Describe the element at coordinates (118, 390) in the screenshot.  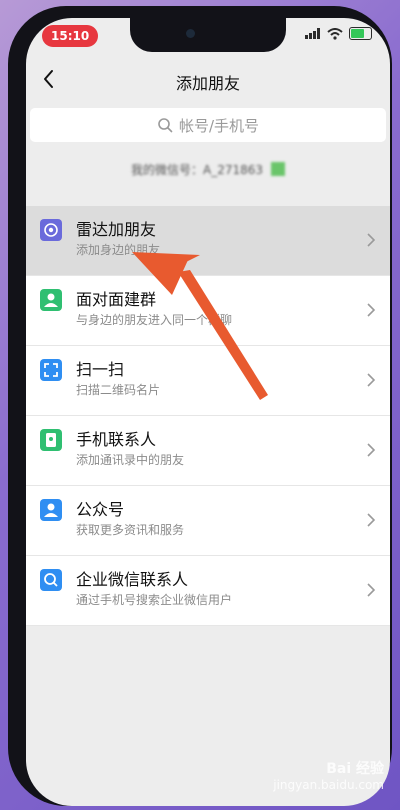
I see `list-item-subtitle: 扫描二维码名片` at that location.